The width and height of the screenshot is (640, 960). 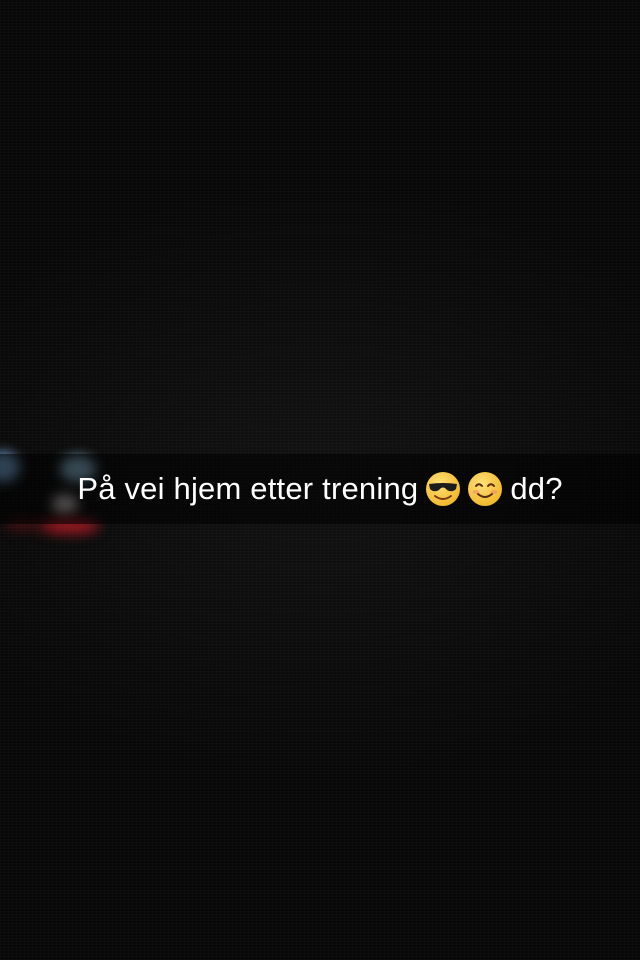 What do you see at coordinates (485, 489) in the screenshot?
I see `smiling-face-icon` at bounding box center [485, 489].